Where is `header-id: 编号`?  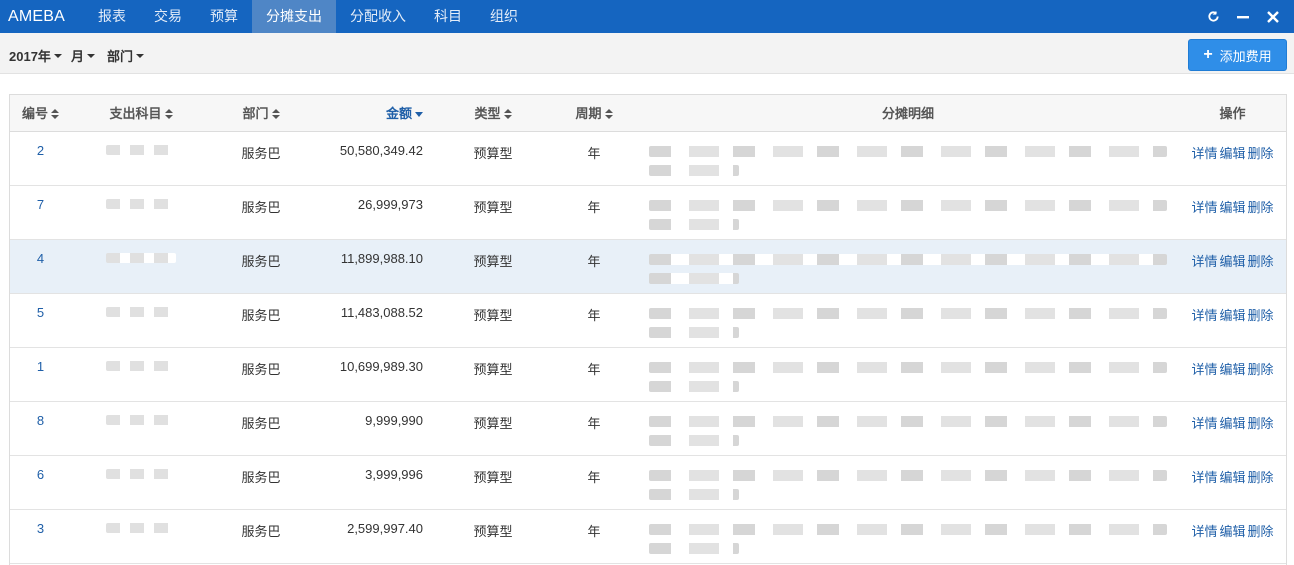 header-id: 编号 is located at coordinates (40, 113).